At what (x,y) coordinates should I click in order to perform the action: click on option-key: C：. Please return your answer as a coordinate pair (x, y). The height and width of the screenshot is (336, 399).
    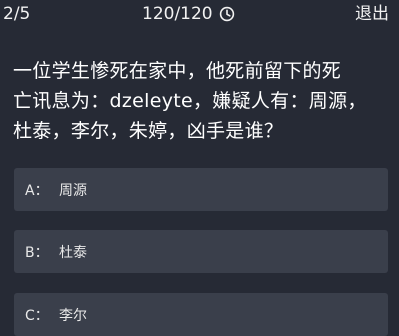
    Looking at the image, I should click on (37, 315).